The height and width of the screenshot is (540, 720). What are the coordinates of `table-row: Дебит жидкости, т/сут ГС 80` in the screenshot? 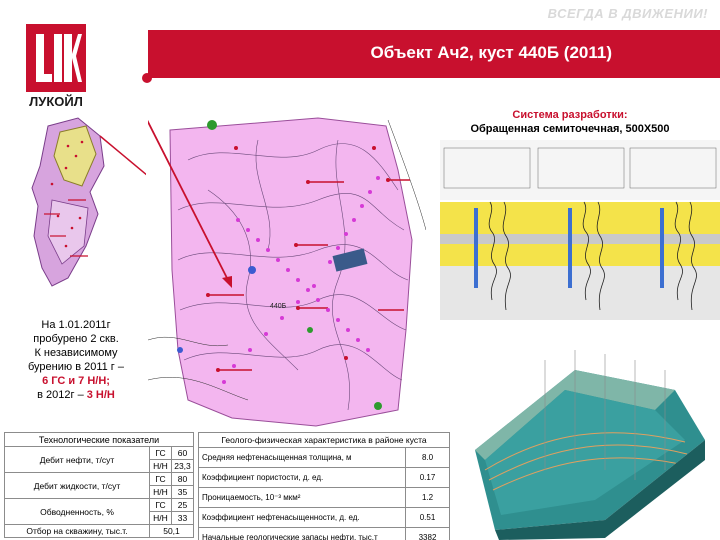 It's located at (99, 485).